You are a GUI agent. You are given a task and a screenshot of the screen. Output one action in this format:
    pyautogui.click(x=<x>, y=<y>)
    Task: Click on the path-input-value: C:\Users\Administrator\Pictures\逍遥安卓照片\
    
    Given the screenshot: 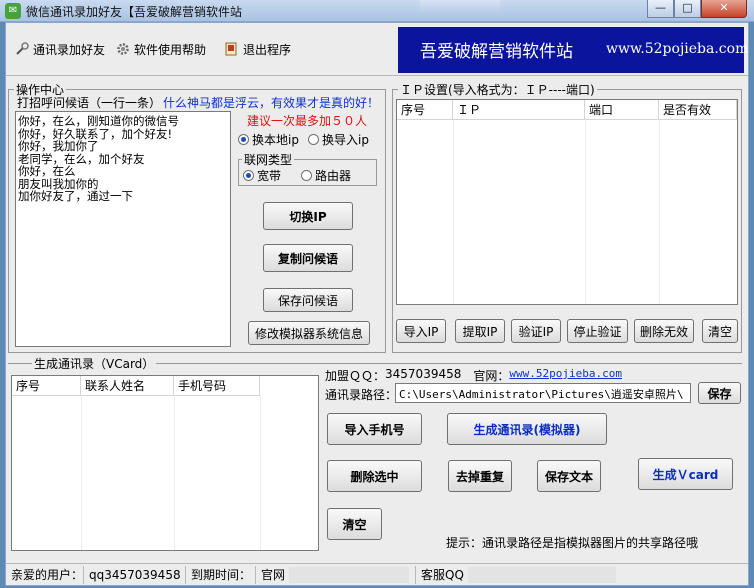 What is the action you would take?
    pyautogui.click(x=541, y=394)
    